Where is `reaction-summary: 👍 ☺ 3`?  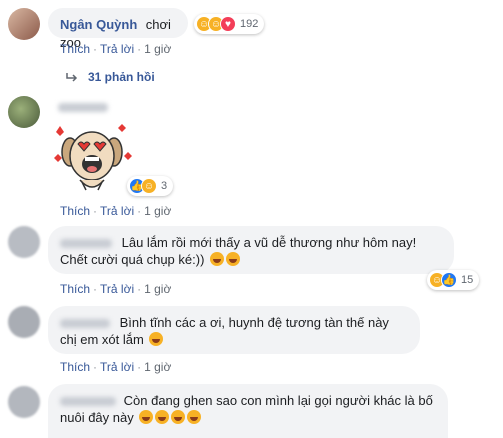 reaction-summary: 👍 ☺ 3 is located at coordinates (150, 186).